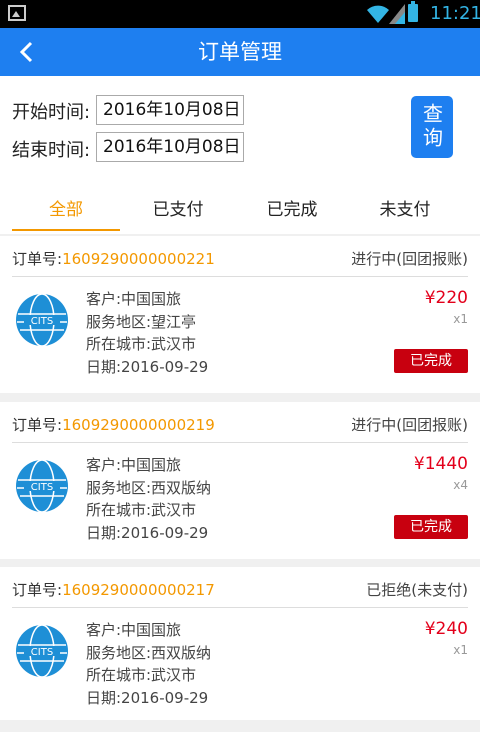 The image size is (480, 745). Describe the element at coordinates (413, 11) in the screenshot. I see `battery-icon` at that location.